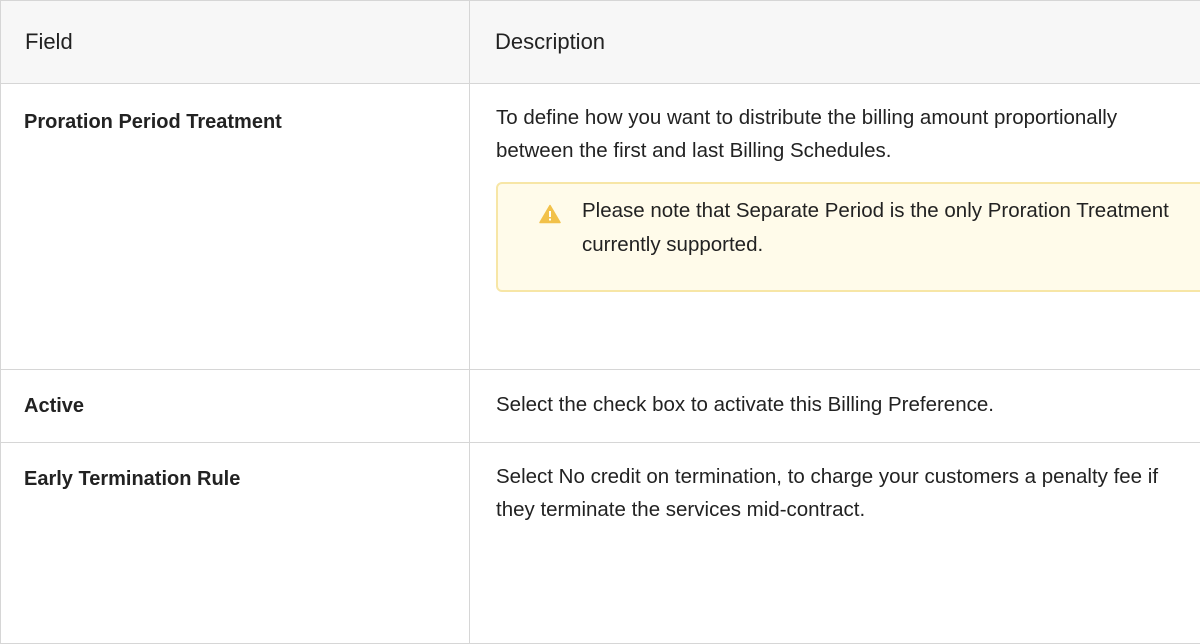 This screenshot has width=1200, height=644. Describe the element at coordinates (835, 42) in the screenshot. I see `column-header-description: Description` at that location.